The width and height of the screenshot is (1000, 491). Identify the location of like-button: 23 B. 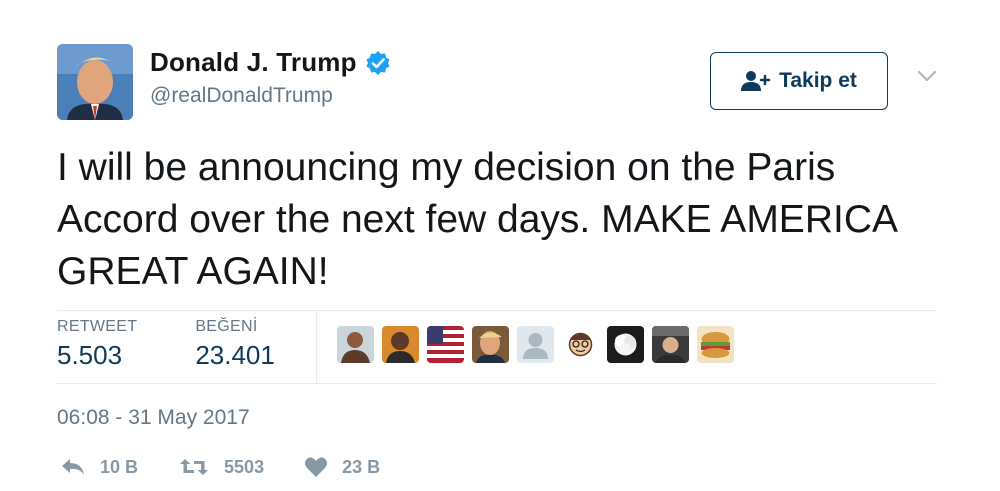
(342, 467).